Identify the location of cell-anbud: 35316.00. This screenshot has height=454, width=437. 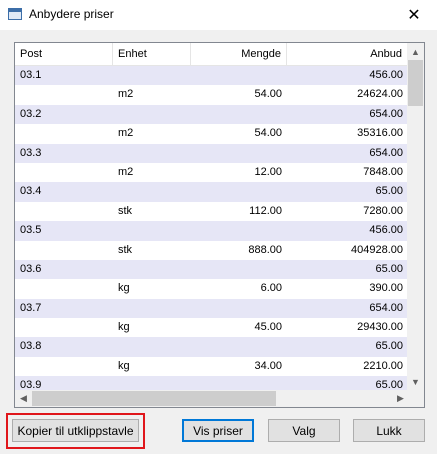
(380, 133).